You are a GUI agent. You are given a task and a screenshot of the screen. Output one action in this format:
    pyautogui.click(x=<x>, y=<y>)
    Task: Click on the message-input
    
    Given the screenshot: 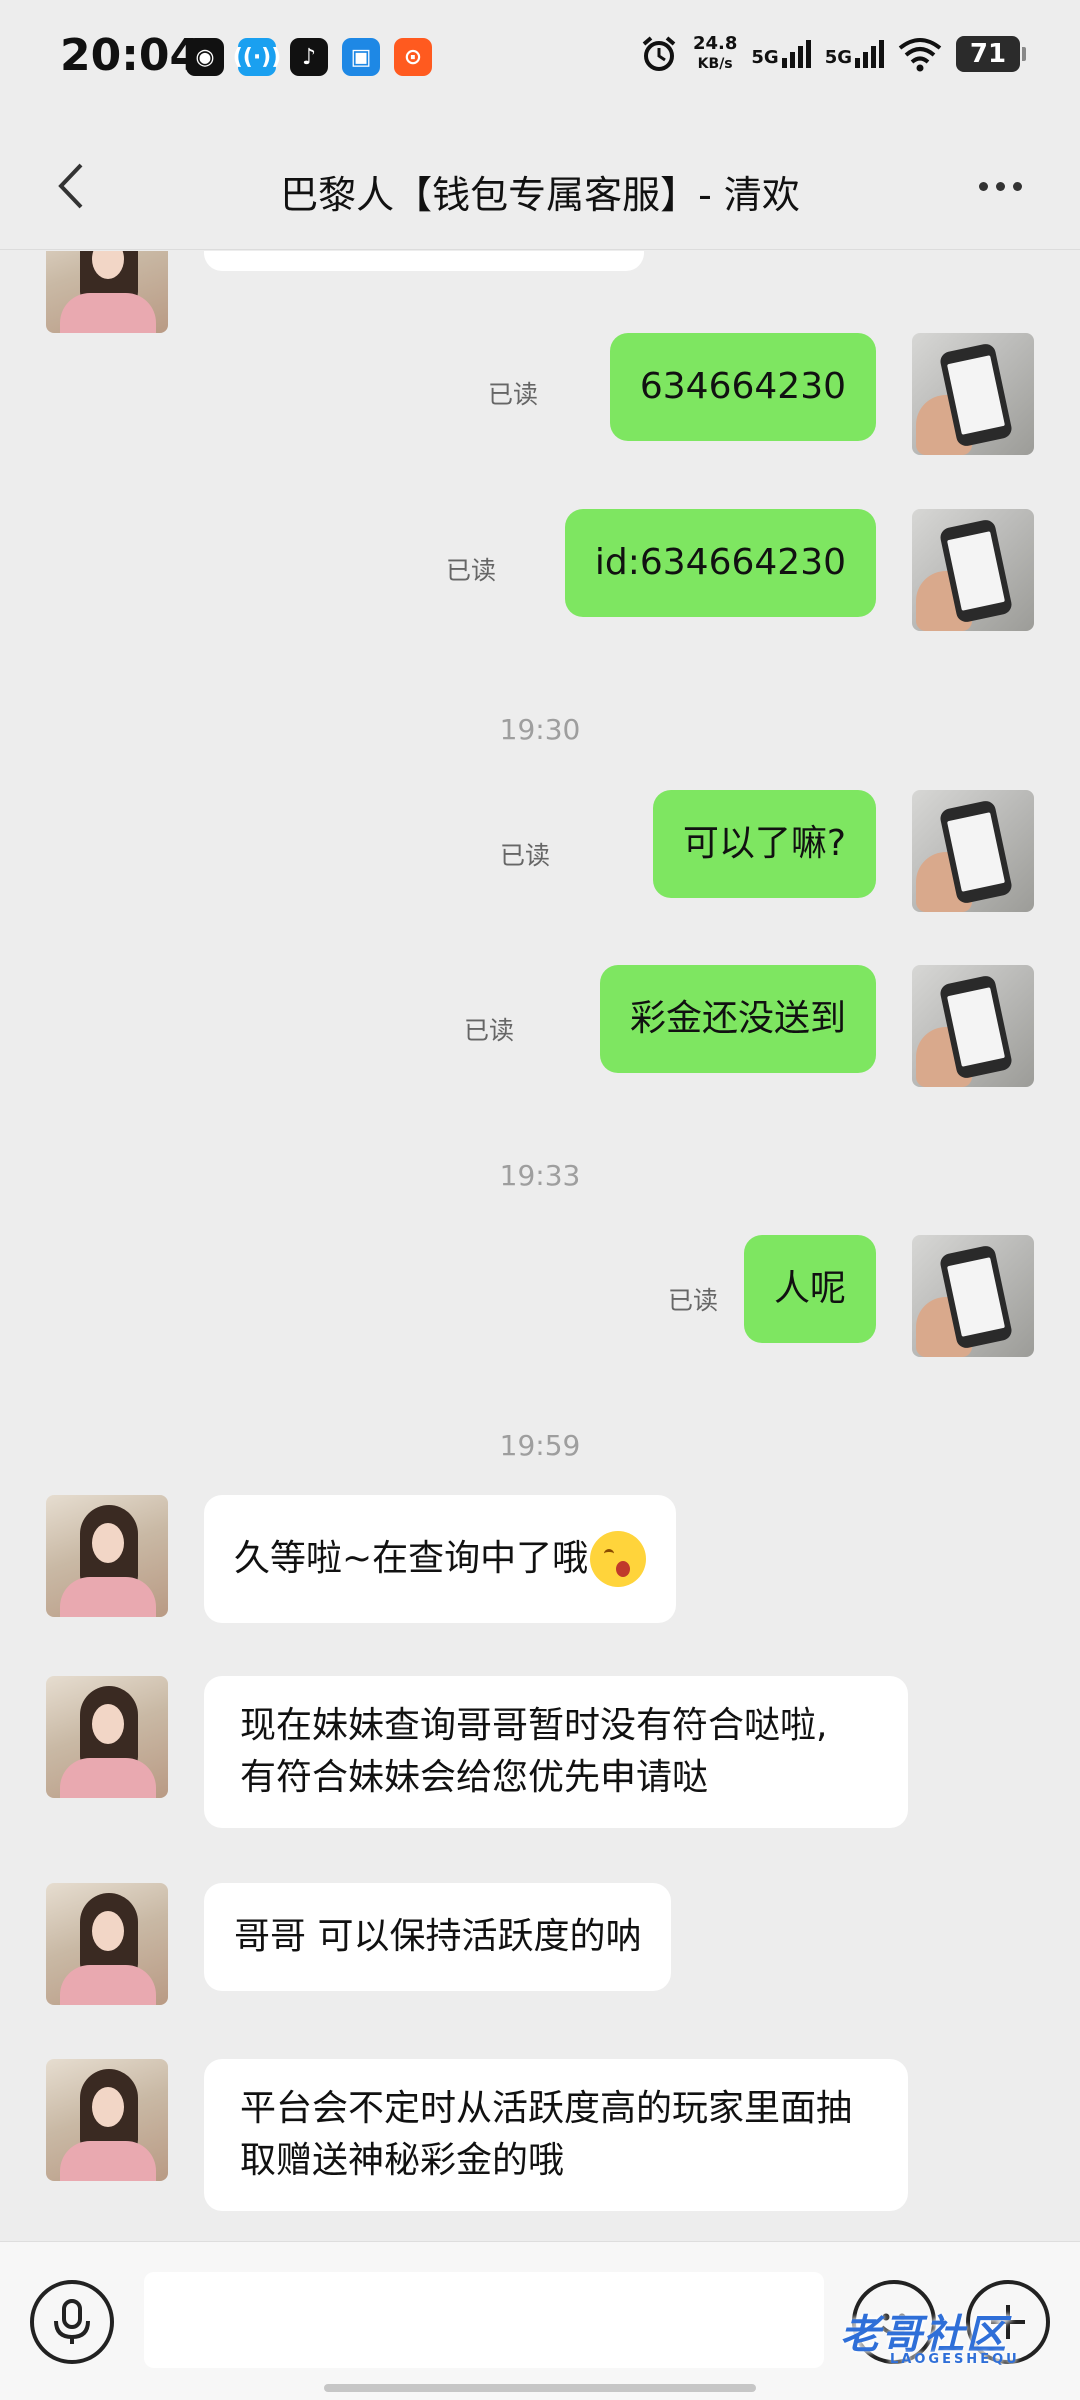 What is the action you would take?
    pyautogui.click(x=484, y=2320)
    